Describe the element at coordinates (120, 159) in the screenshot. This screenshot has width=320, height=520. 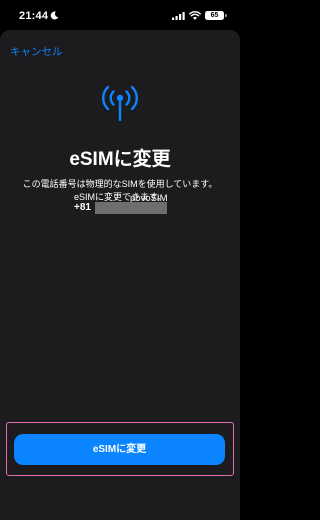
I see `page-title: eSIMに変更` at that location.